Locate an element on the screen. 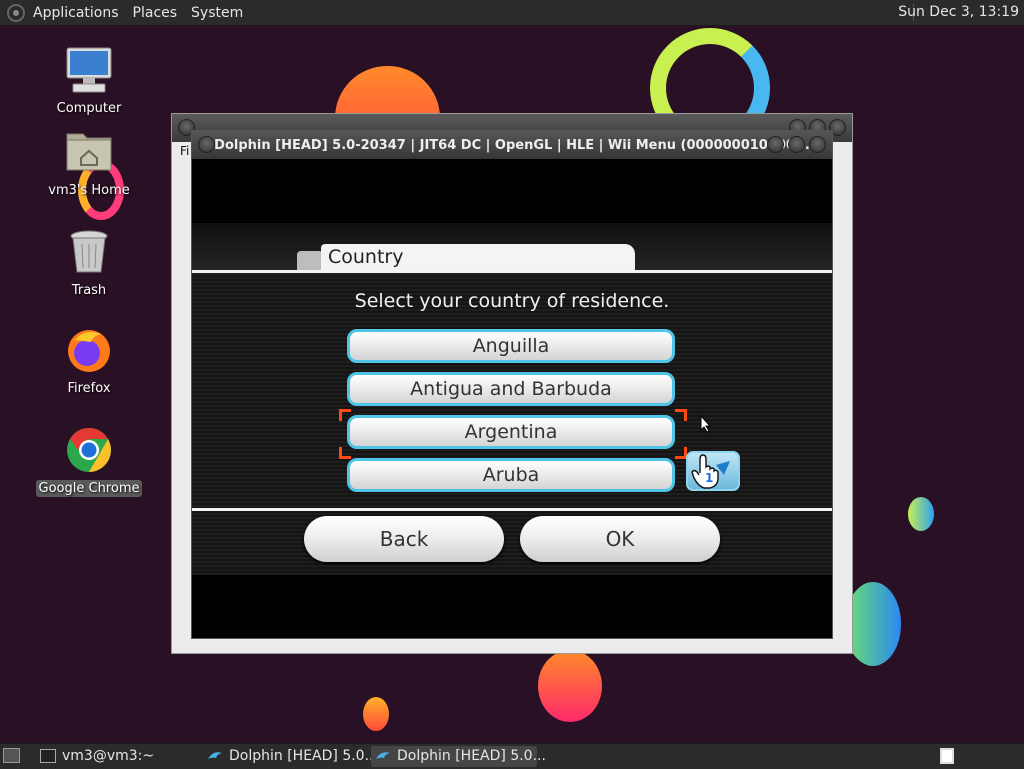 Image resolution: width=1024 pixels, height=769 pixels. wii-tab-country: Country is located at coordinates (478, 257).